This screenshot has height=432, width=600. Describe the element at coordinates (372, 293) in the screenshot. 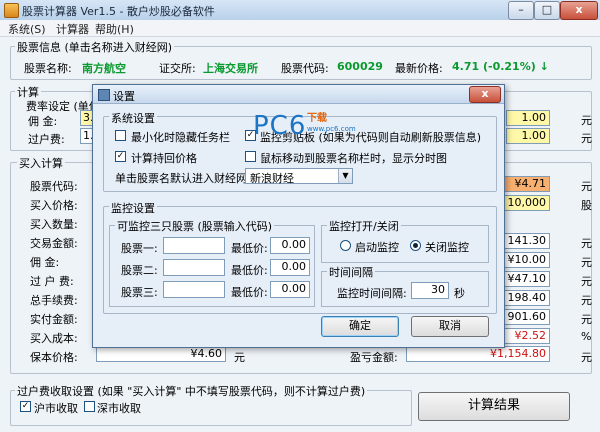

I see `interval-label: 监控时间间隔:` at that location.